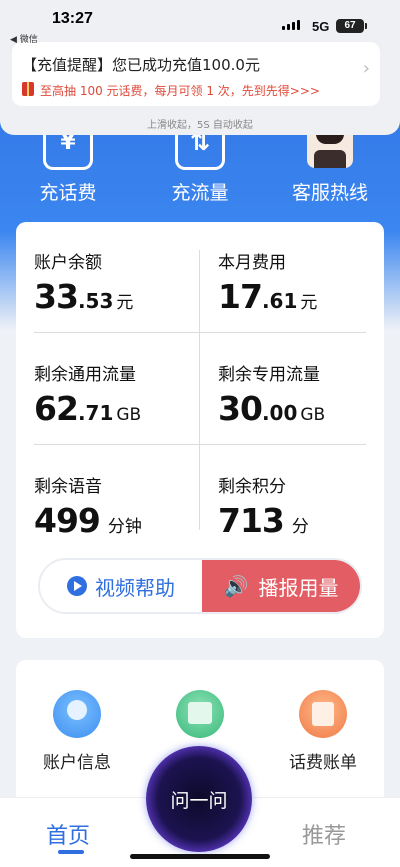  Describe the element at coordinates (303, 394) in the screenshot. I see `special-data-cell: 剩余专用流量 30.00 GB` at that location.